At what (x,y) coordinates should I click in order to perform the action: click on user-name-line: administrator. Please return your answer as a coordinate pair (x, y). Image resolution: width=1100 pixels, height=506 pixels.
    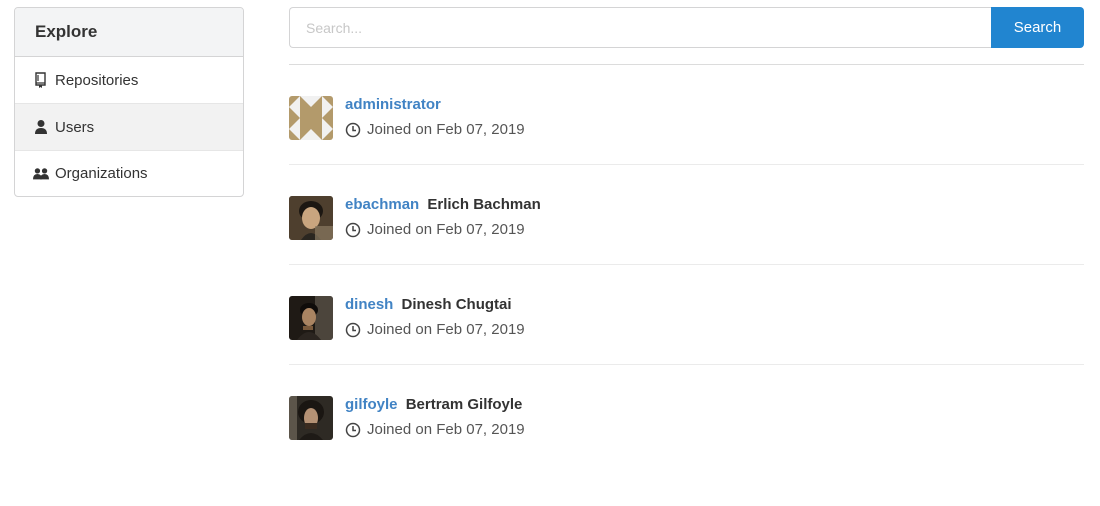
    Looking at the image, I should click on (395, 104).